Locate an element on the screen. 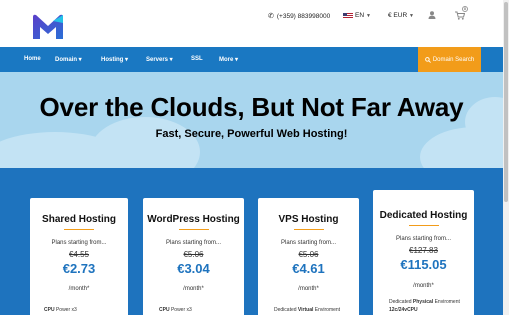 This screenshot has width=509, height=315. card-price: €2.73 is located at coordinates (79, 268).